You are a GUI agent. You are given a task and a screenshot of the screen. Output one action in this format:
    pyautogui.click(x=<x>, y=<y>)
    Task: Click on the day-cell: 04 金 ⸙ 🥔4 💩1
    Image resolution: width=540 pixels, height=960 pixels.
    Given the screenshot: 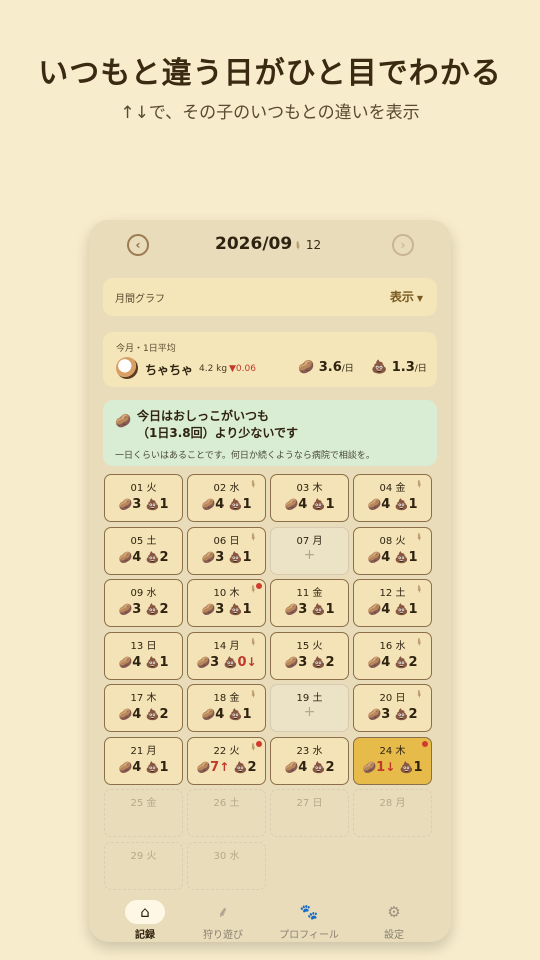 What is the action you would take?
    pyautogui.click(x=392, y=498)
    